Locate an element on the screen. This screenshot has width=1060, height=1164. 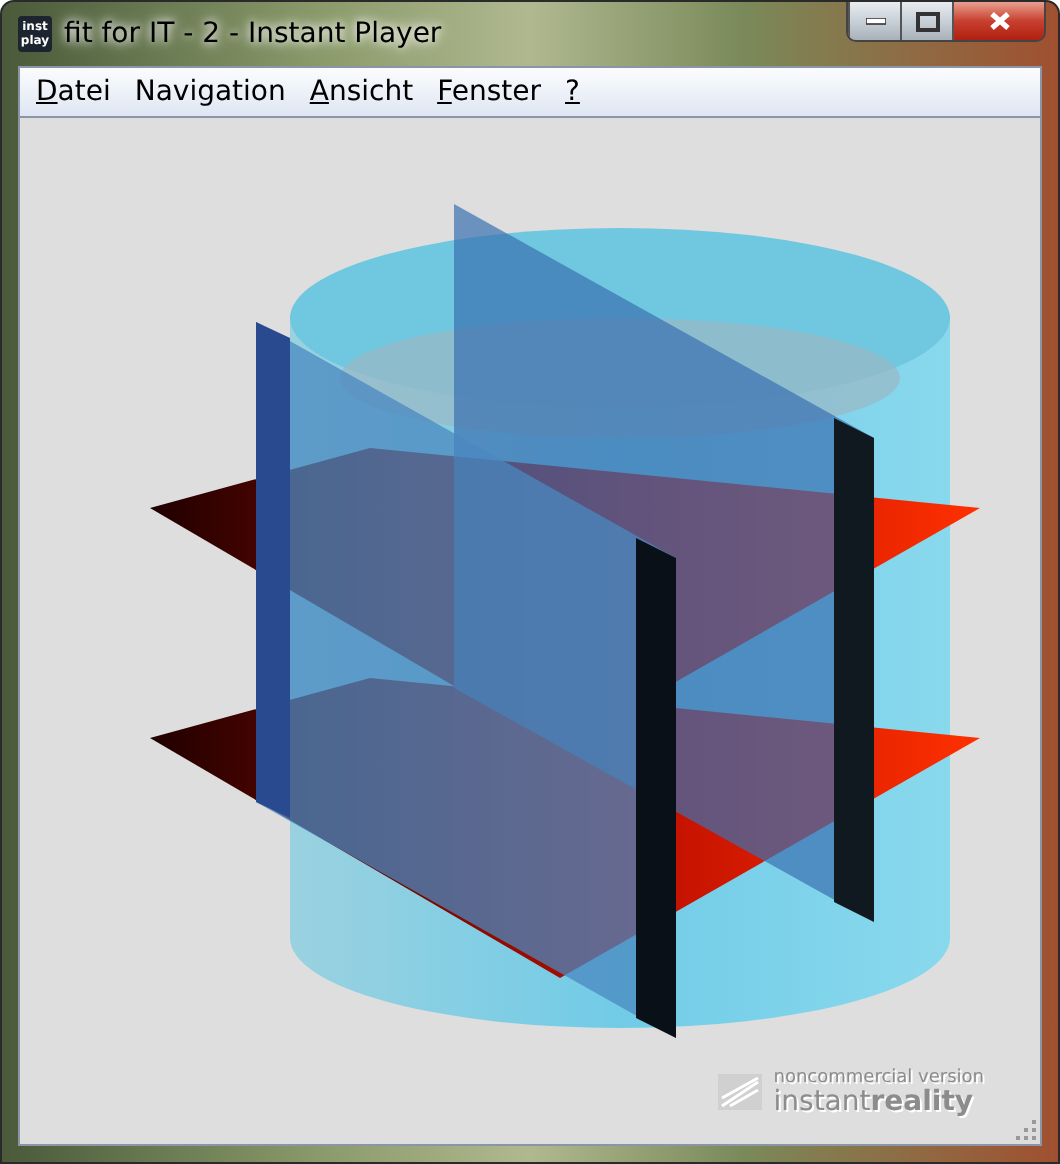
maximize-icon is located at coordinates (927, 21).